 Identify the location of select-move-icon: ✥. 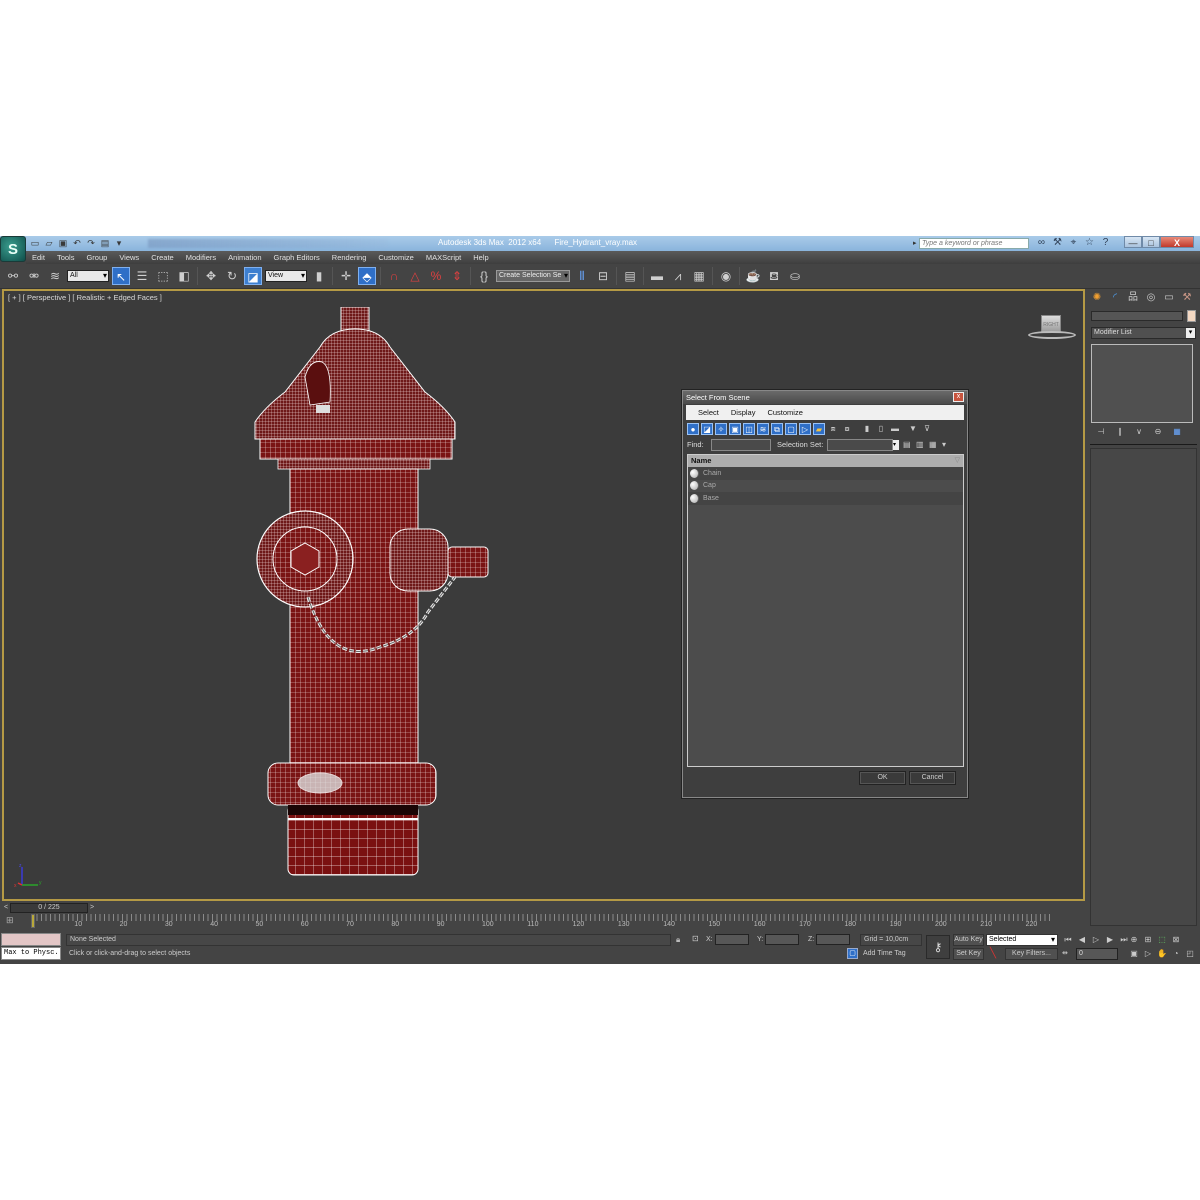
(211, 276).